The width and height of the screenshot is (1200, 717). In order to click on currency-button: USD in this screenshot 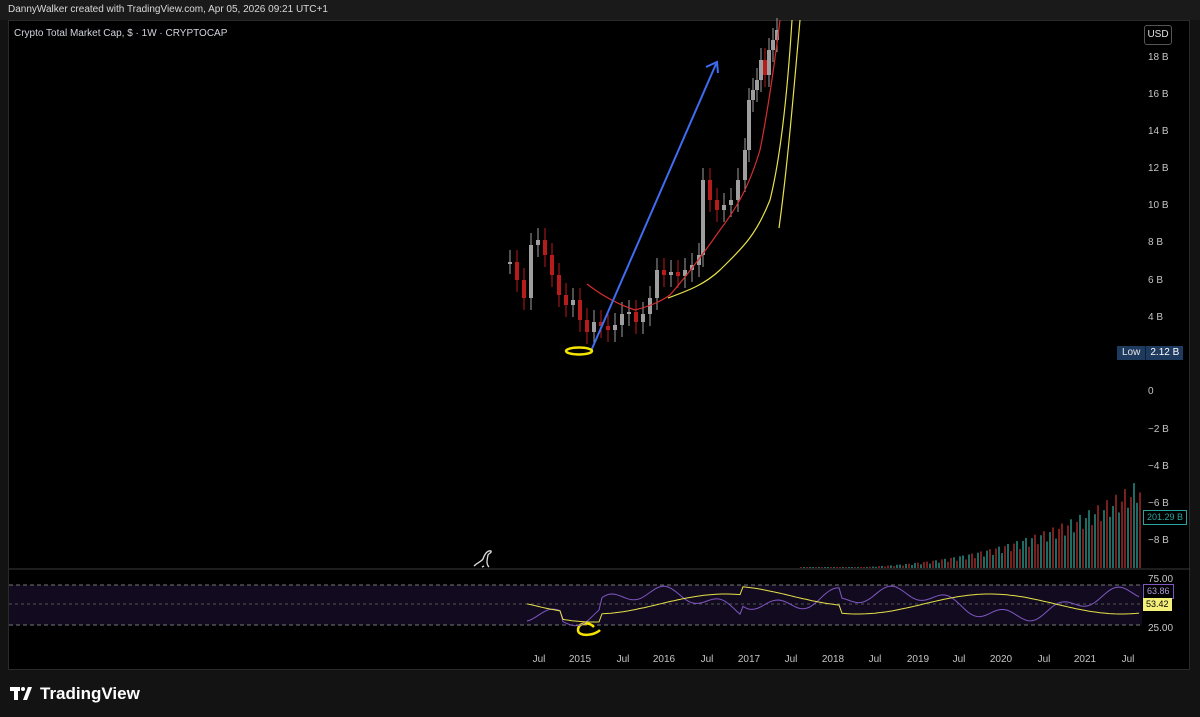, I will do `click(1158, 35)`.